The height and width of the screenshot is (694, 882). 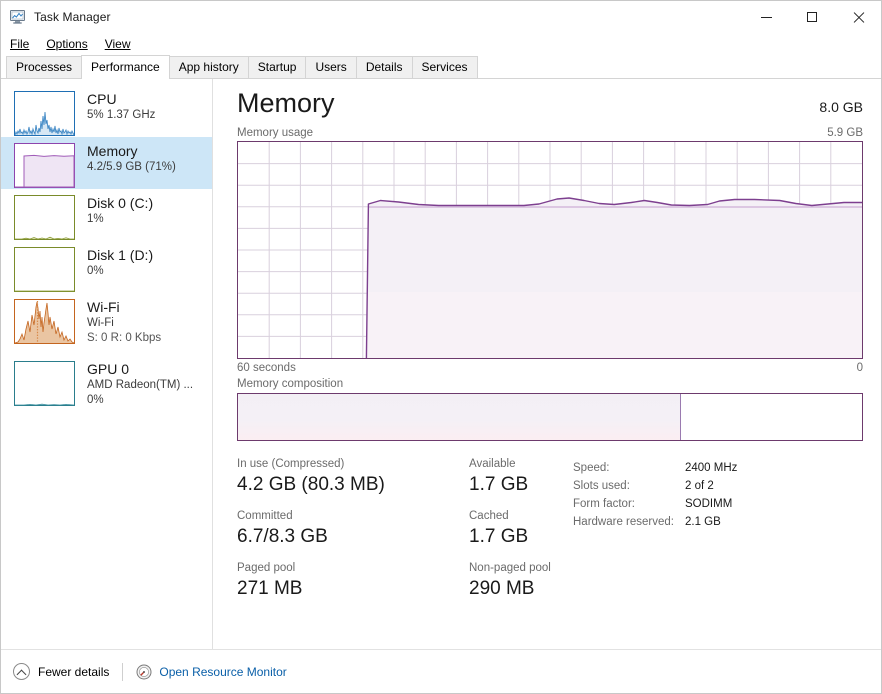 I want to click on stat-cached-value: 1.7 GB, so click(x=499, y=536).